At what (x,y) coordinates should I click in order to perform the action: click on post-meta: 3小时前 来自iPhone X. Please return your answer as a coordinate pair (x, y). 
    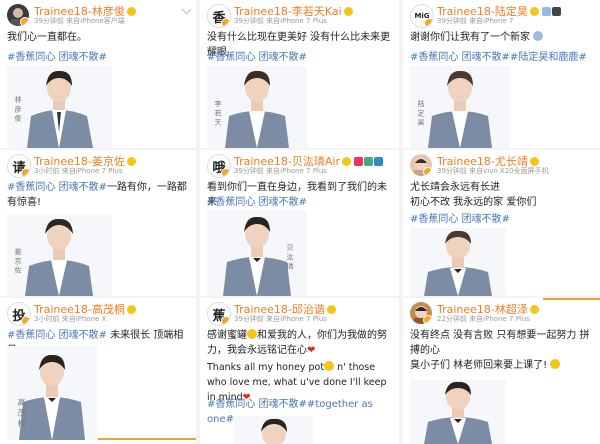
    Looking at the image, I should click on (70, 319).